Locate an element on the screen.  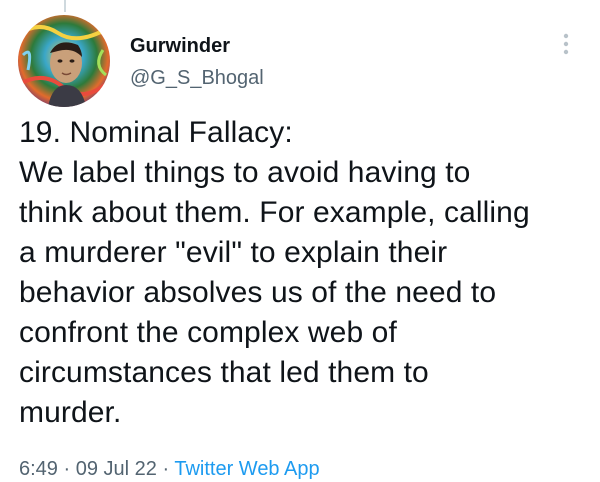
tweet-text-line: a murderer "evil" to explain their is located at coordinates (233, 252).